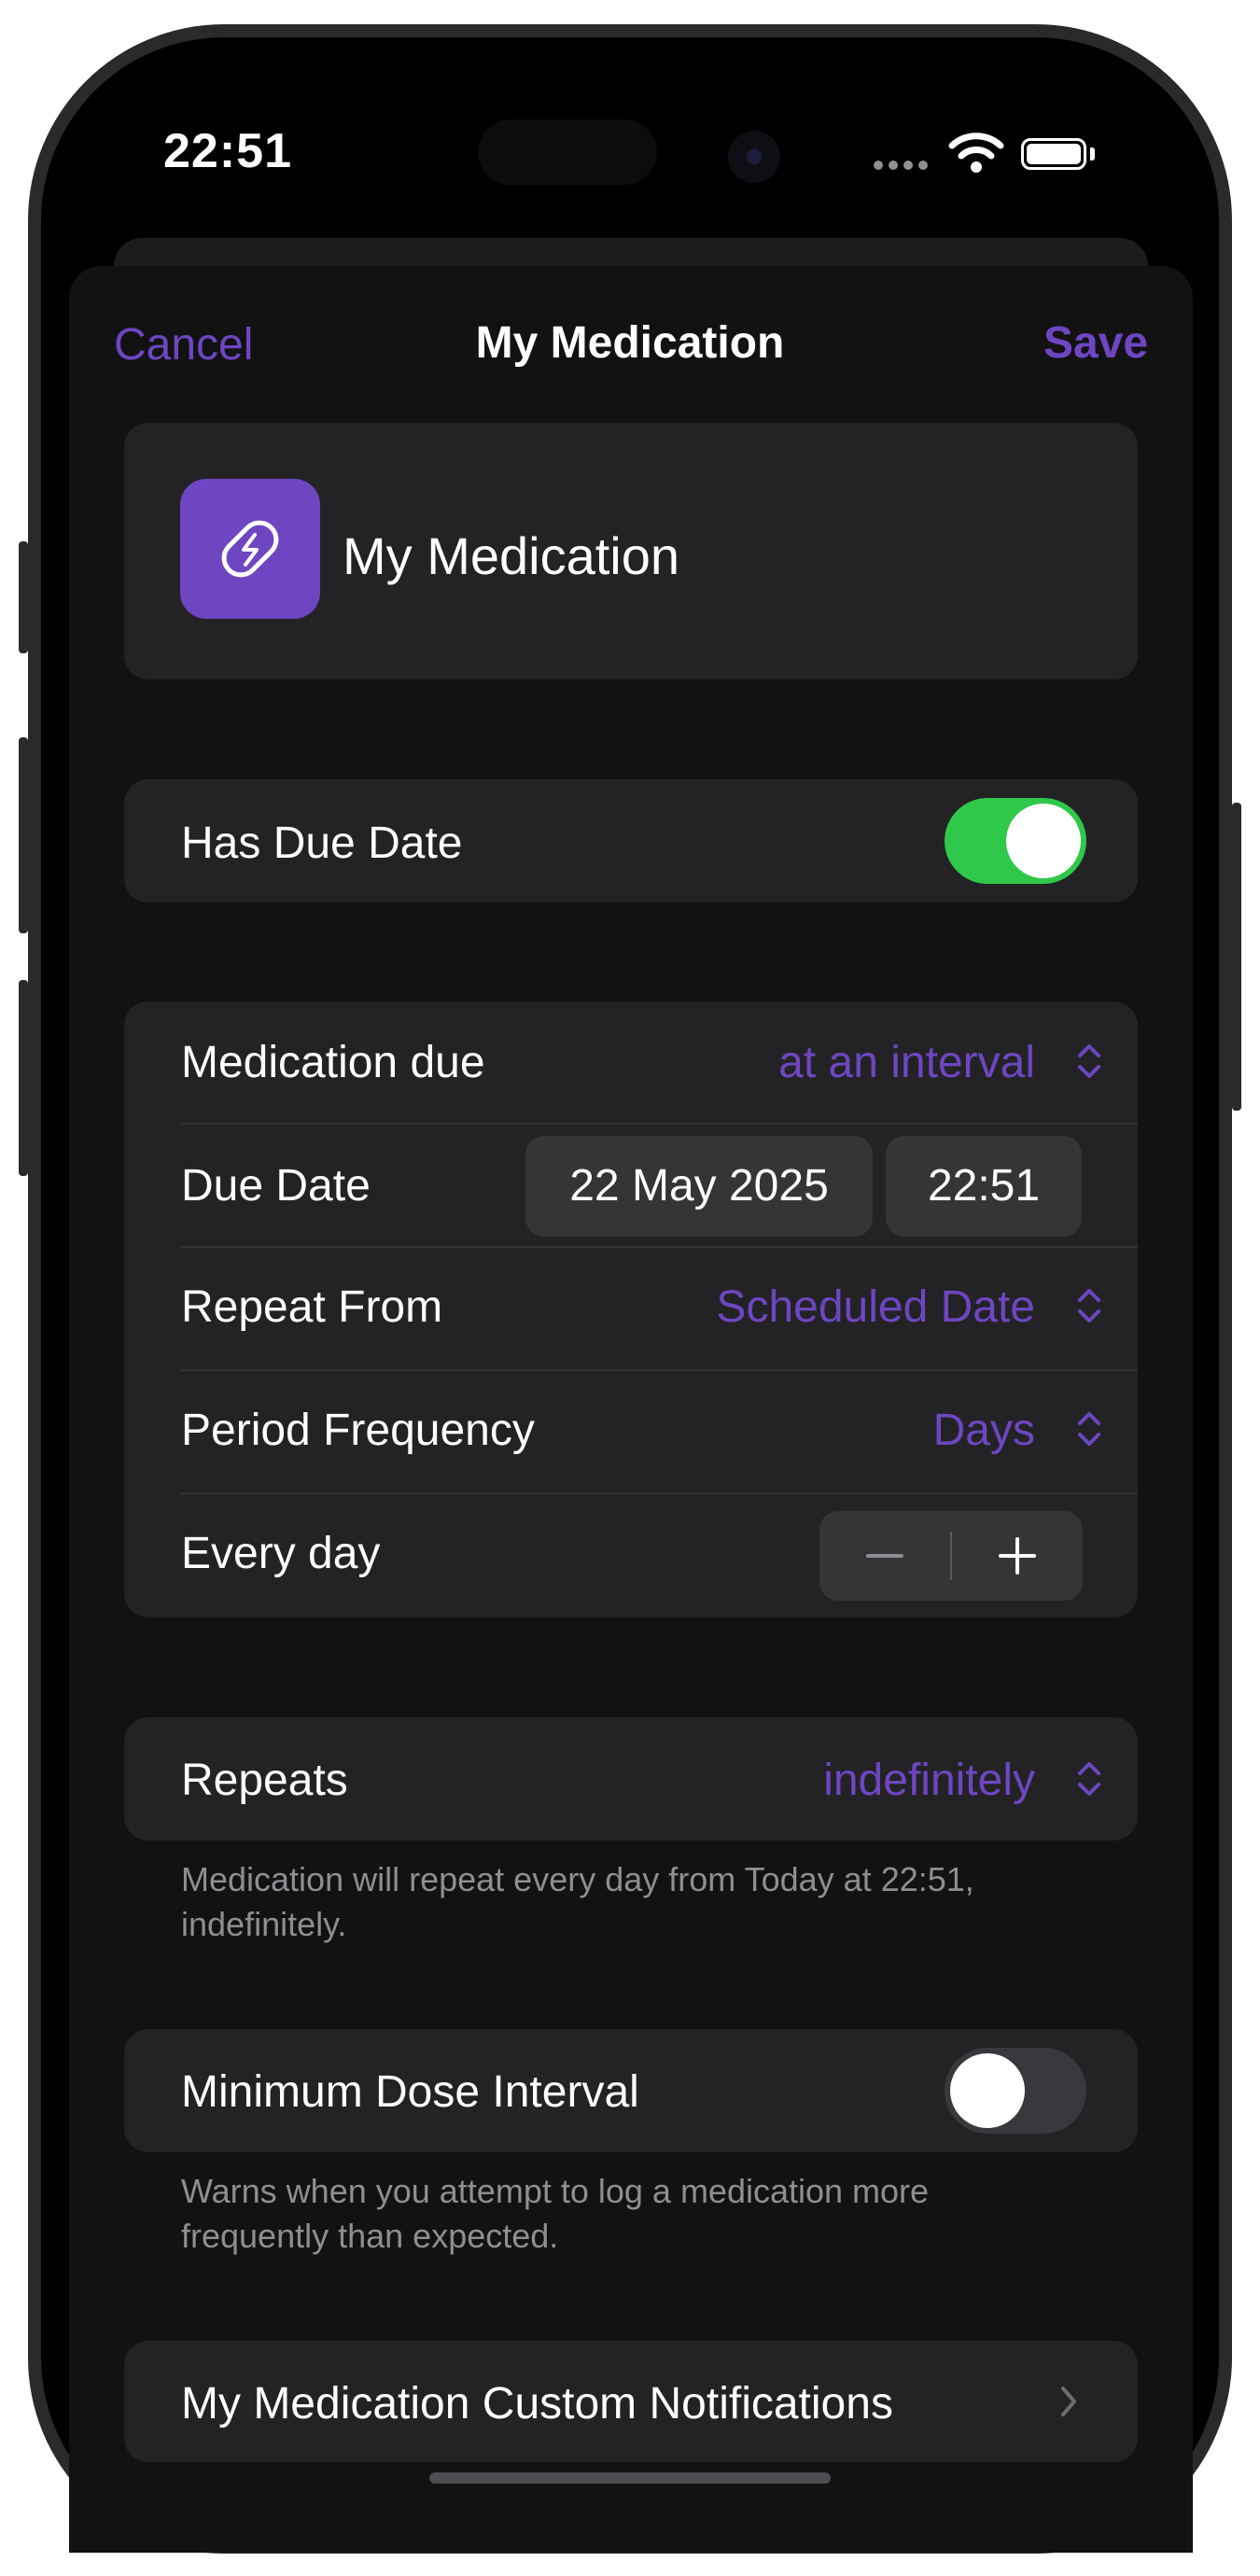  What do you see at coordinates (984, 1186) in the screenshot?
I see `due-time-picker: 22:51` at bounding box center [984, 1186].